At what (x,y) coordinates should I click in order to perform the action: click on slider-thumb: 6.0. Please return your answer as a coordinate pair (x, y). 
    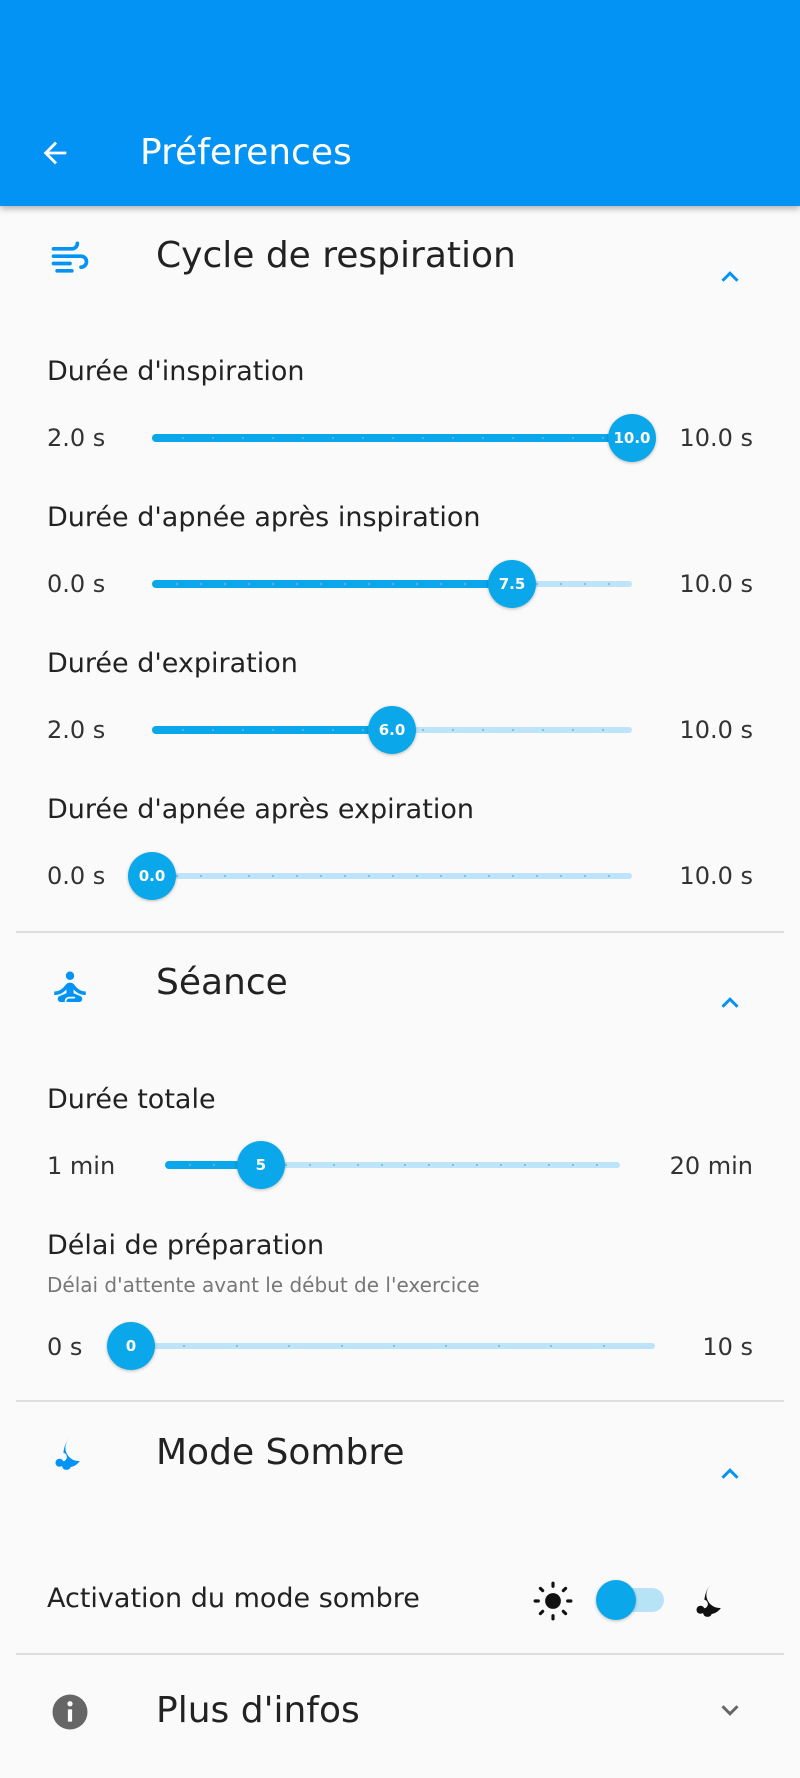
    Looking at the image, I should click on (392, 730).